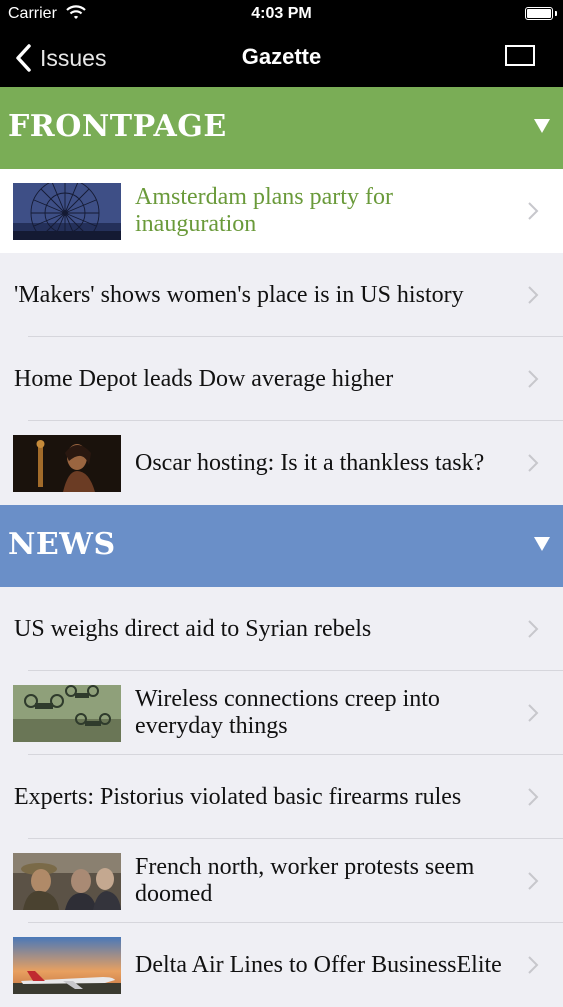 The width and height of the screenshot is (563, 1007). I want to click on article-row: Amsterdam plans party for inauguration, so click(281, 211).